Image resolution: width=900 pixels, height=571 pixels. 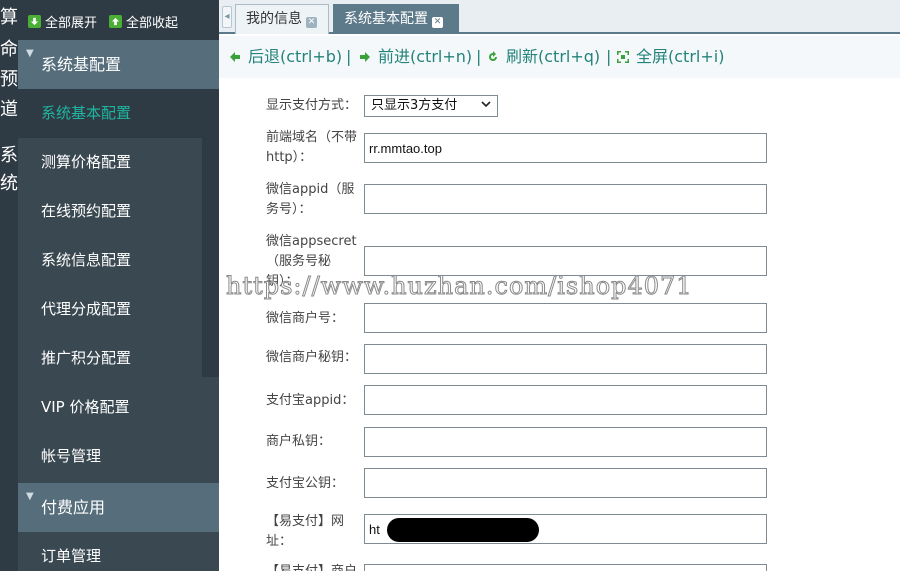 What do you see at coordinates (305, 531) in the screenshot?
I see `yipay-url-label: 【易支付】网址：` at bounding box center [305, 531].